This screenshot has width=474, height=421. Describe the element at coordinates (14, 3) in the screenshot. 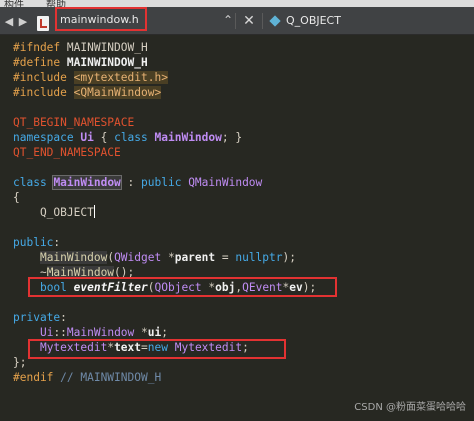

I see `menu-item-build: 构件` at that location.